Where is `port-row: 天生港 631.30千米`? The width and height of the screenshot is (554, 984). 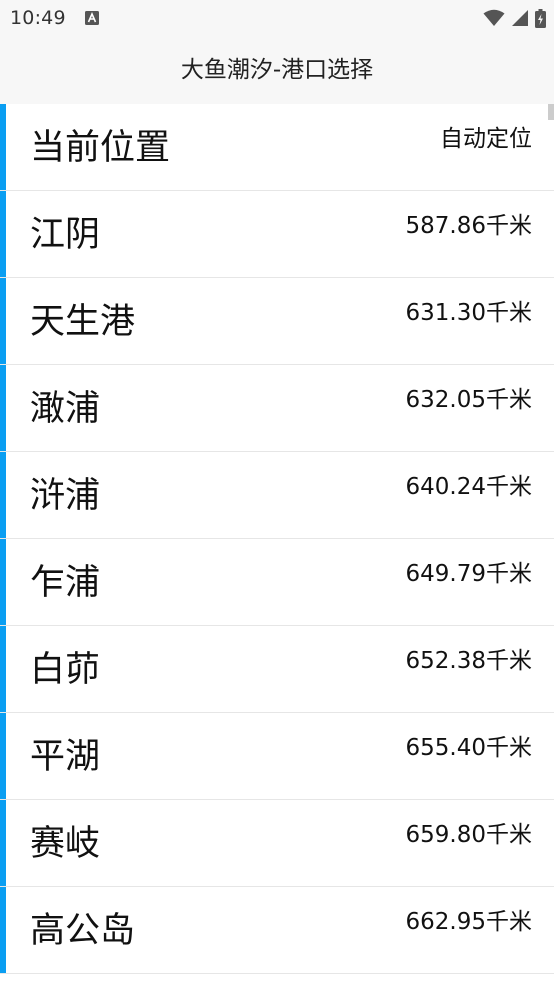
port-row: 天生港 631.30千米 is located at coordinates (277, 321).